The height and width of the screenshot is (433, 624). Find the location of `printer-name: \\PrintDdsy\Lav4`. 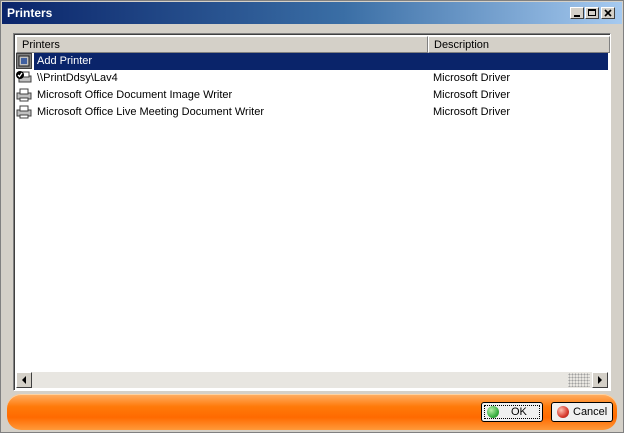

printer-name: \\PrintDdsy\Lav4 is located at coordinates (77, 78).